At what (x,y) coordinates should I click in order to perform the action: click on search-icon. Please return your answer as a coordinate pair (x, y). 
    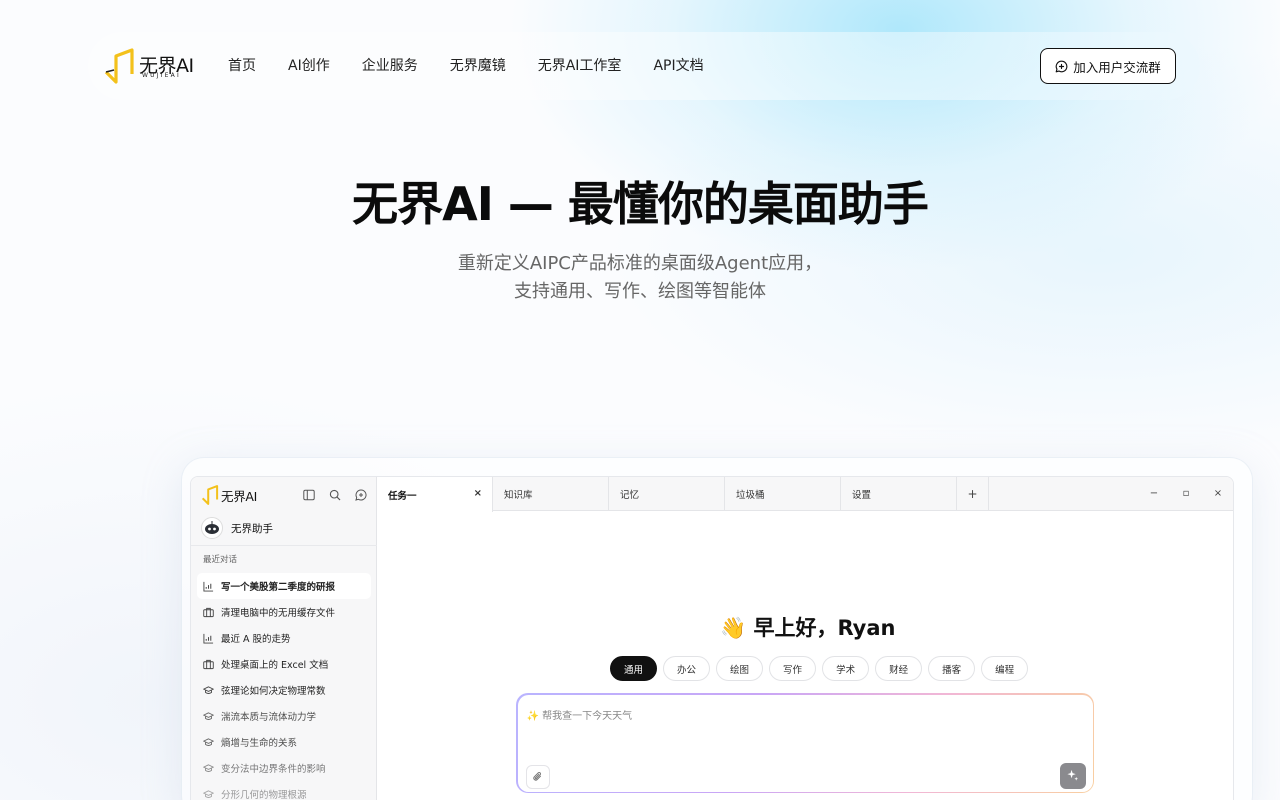
    Looking at the image, I should click on (335, 495).